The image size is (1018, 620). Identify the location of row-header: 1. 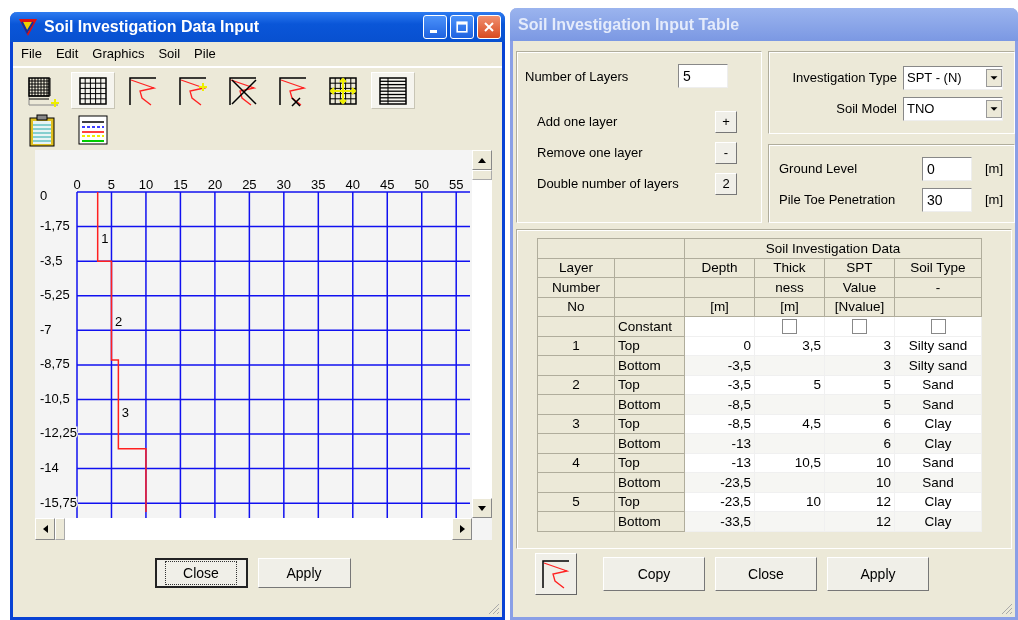
(576, 346).